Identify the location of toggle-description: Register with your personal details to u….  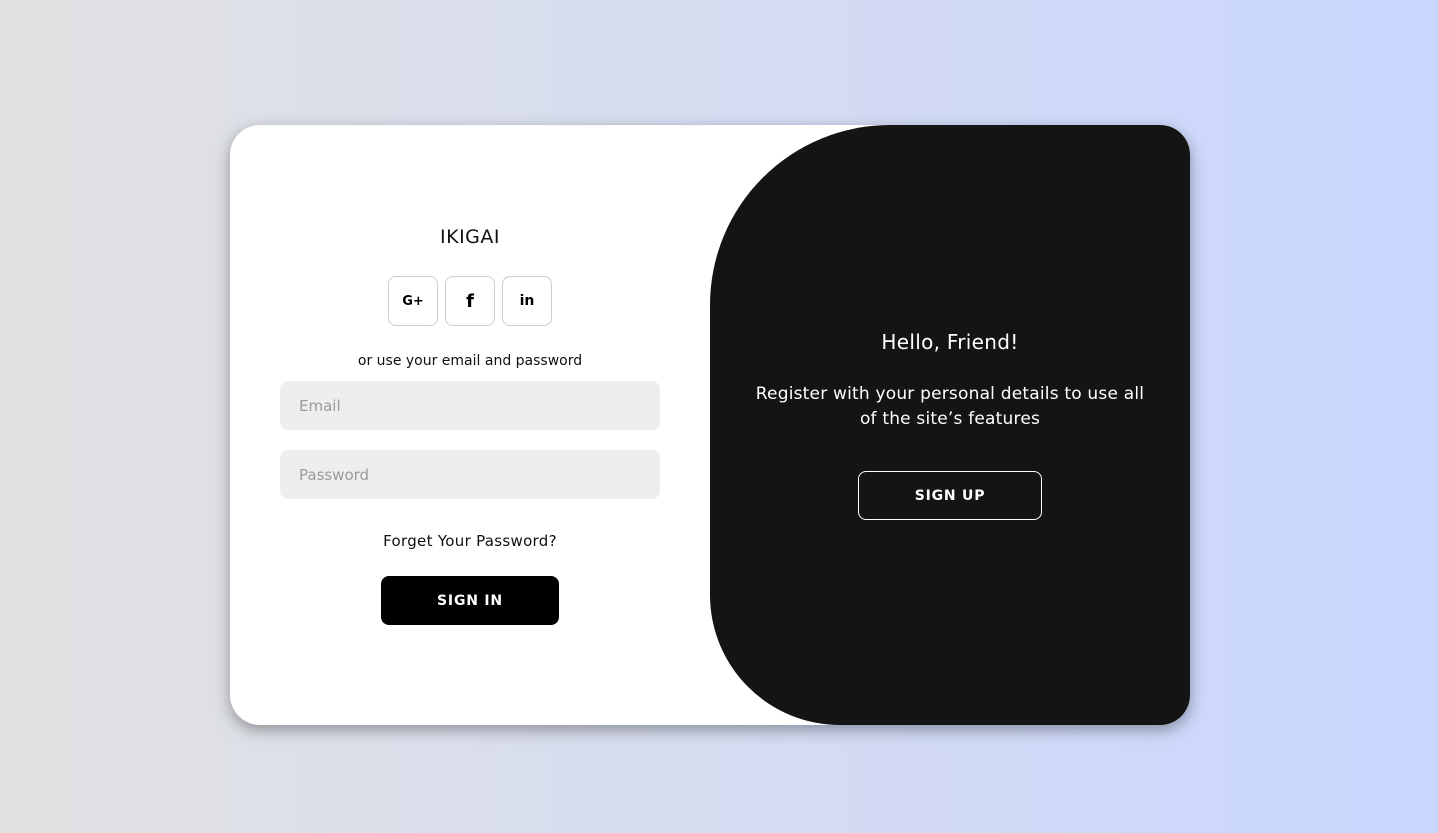
(950, 406).